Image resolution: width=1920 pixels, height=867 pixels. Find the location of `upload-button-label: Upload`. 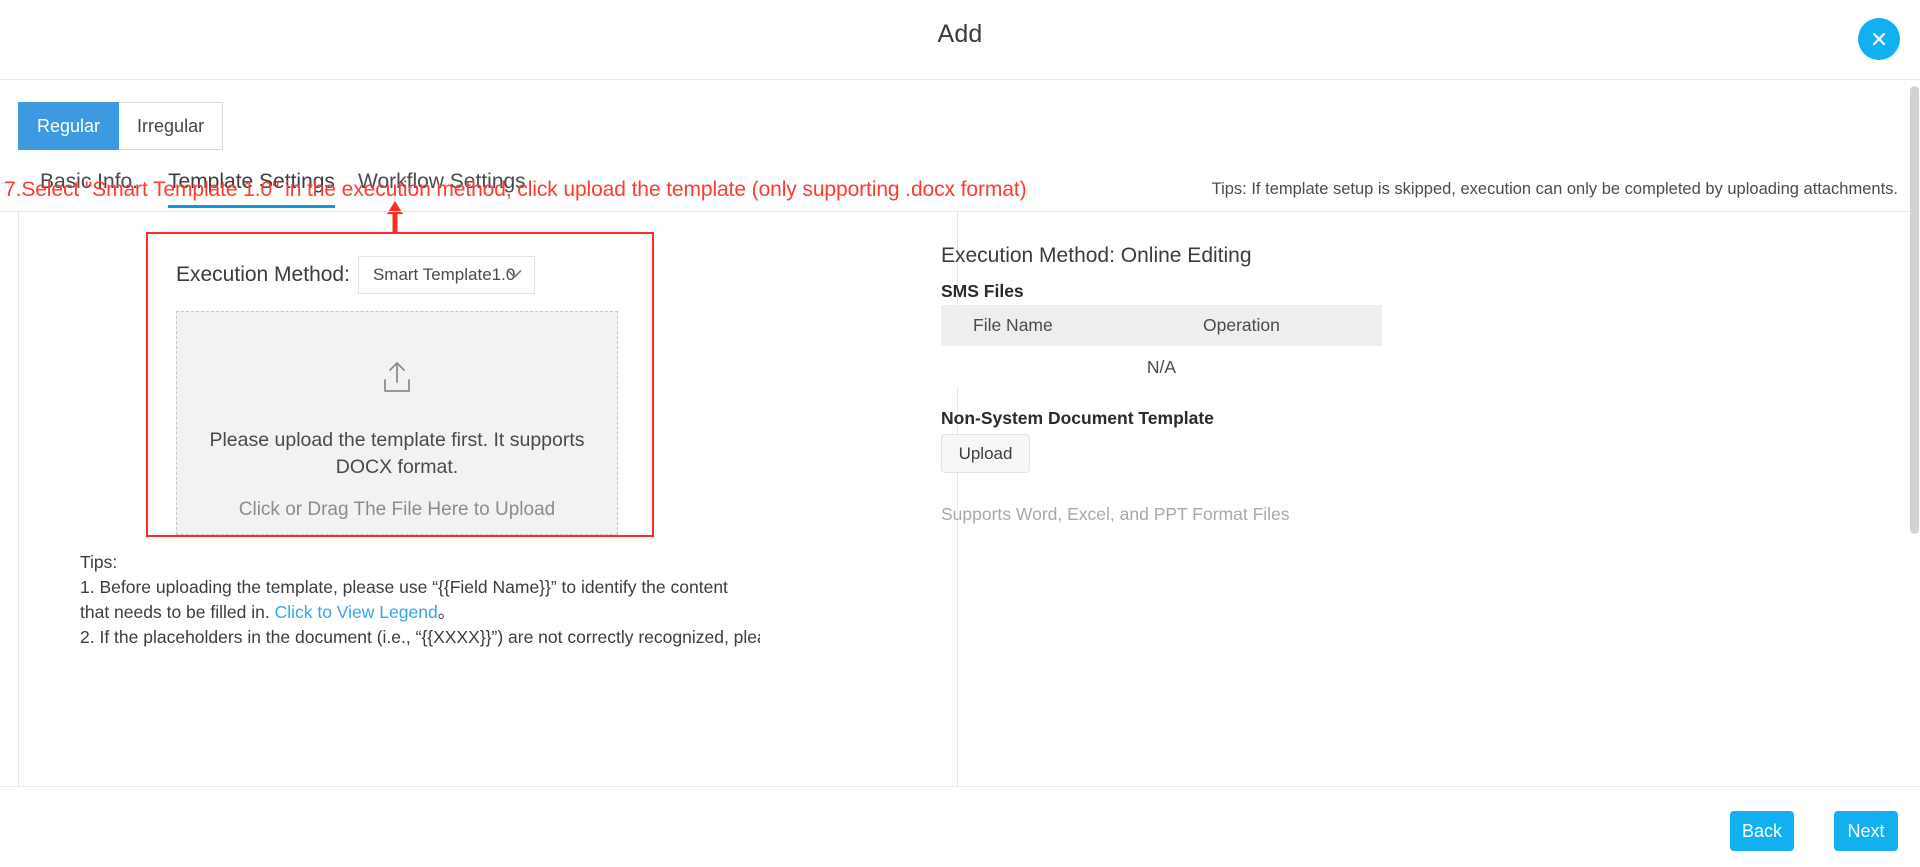

upload-button-label: Upload is located at coordinates (985, 453).